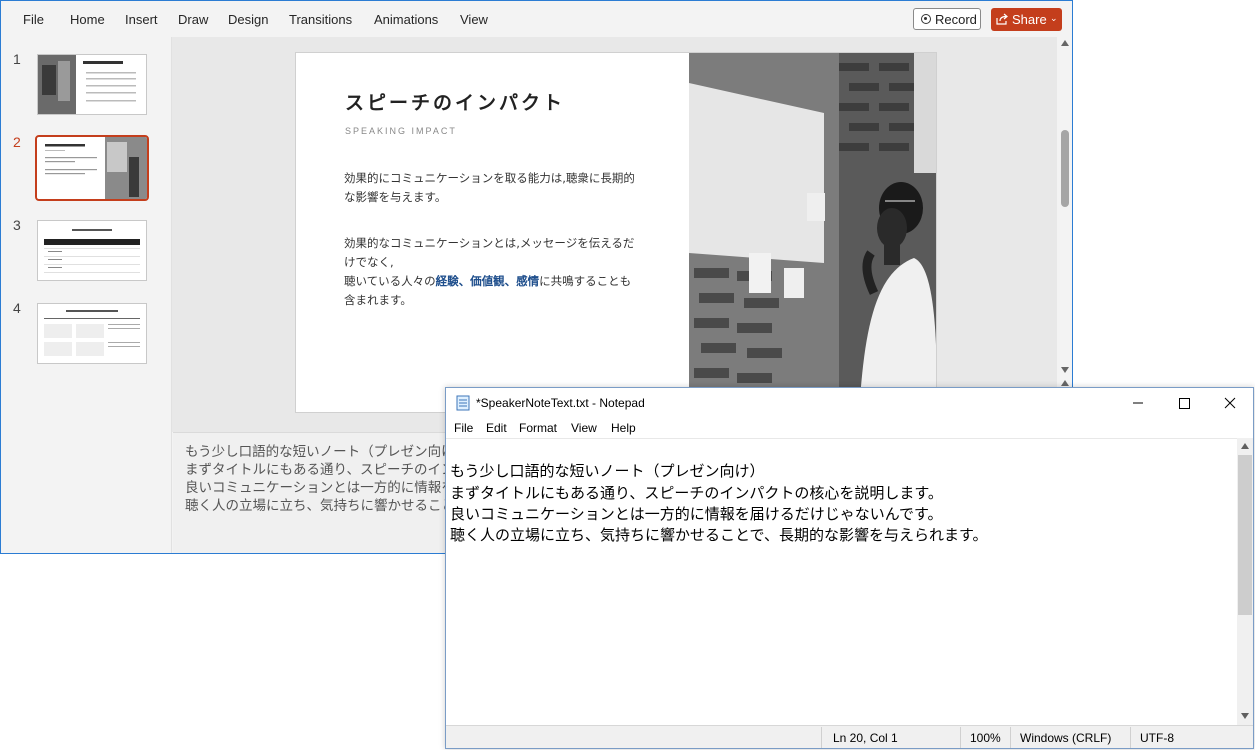 The height and width of the screenshot is (750, 1255). Describe the element at coordinates (320, 19) in the screenshot. I see `tab-transitions: Transitions` at that location.